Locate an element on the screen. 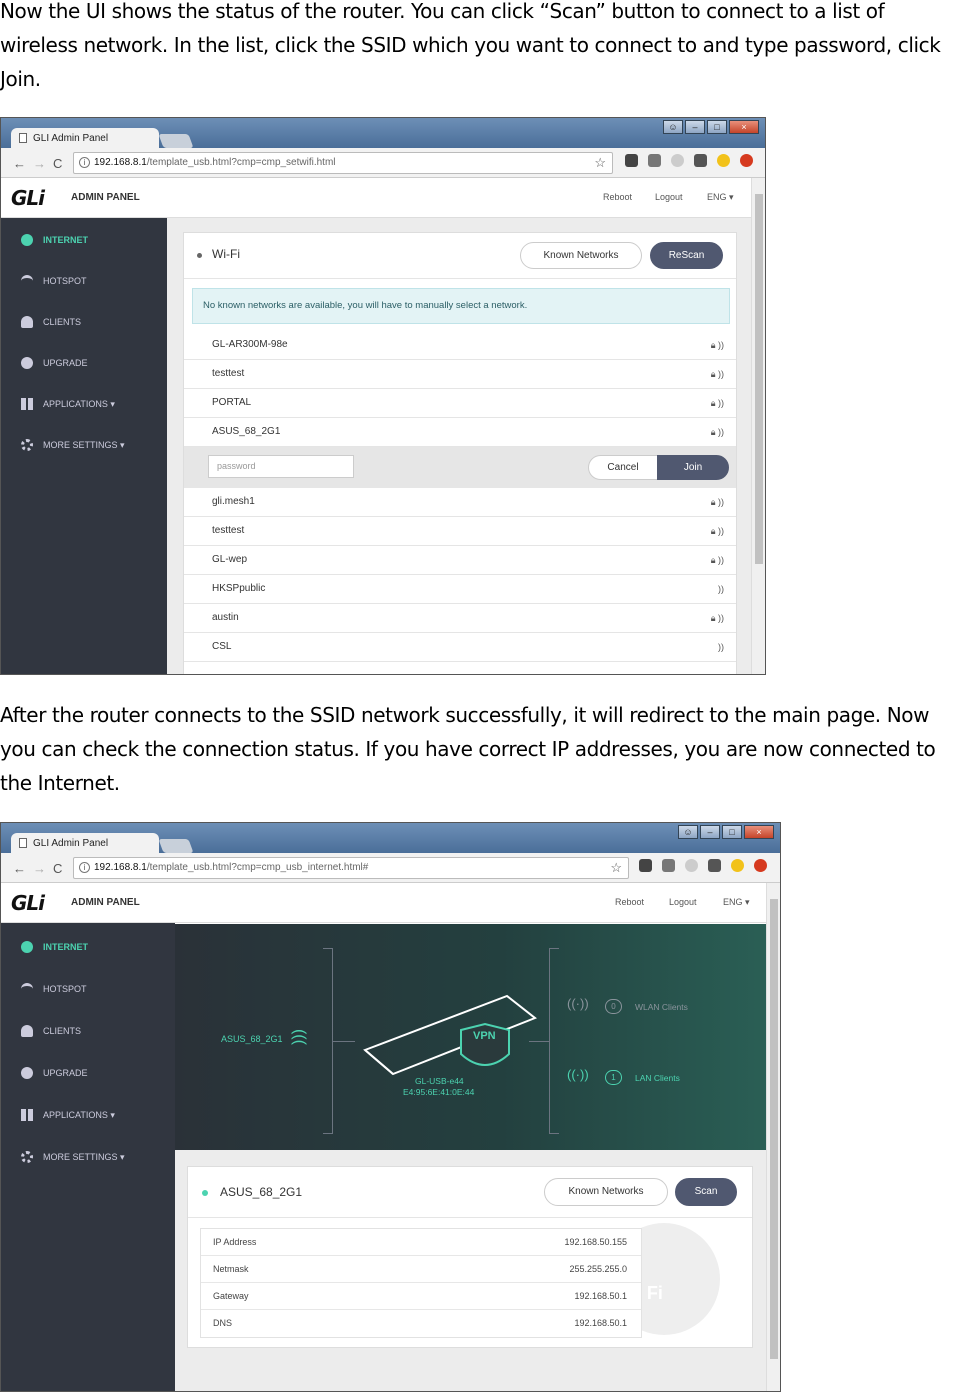  network-row: HKSPpublic)) is located at coordinates (460, 589).